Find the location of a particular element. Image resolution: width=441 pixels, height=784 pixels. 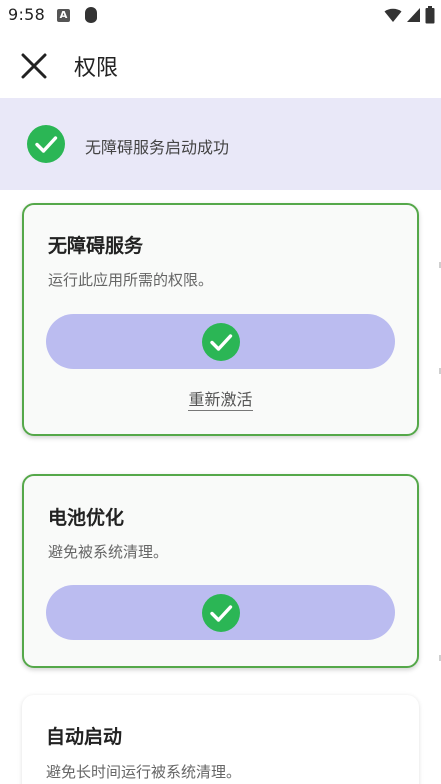

status-icons is located at coordinates (409, 15).